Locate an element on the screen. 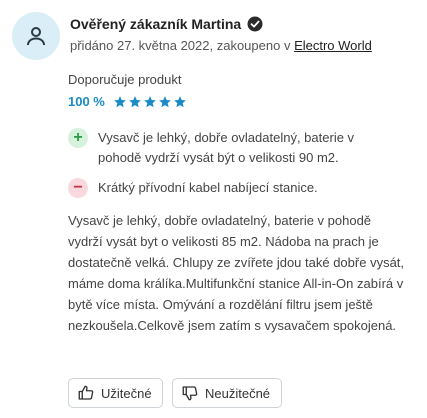  con-text: Krátký přívodní kabel nabíjecí stanice. is located at coordinates (208, 187).